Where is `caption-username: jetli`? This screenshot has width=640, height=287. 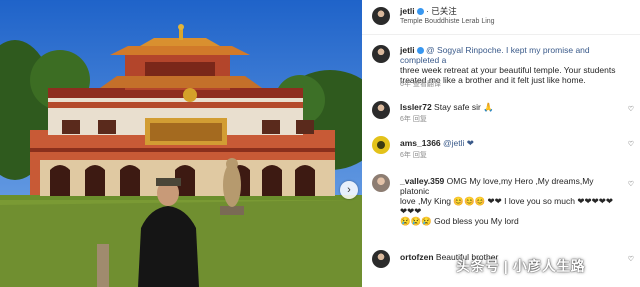 caption-username: jetli is located at coordinates (407, 50).